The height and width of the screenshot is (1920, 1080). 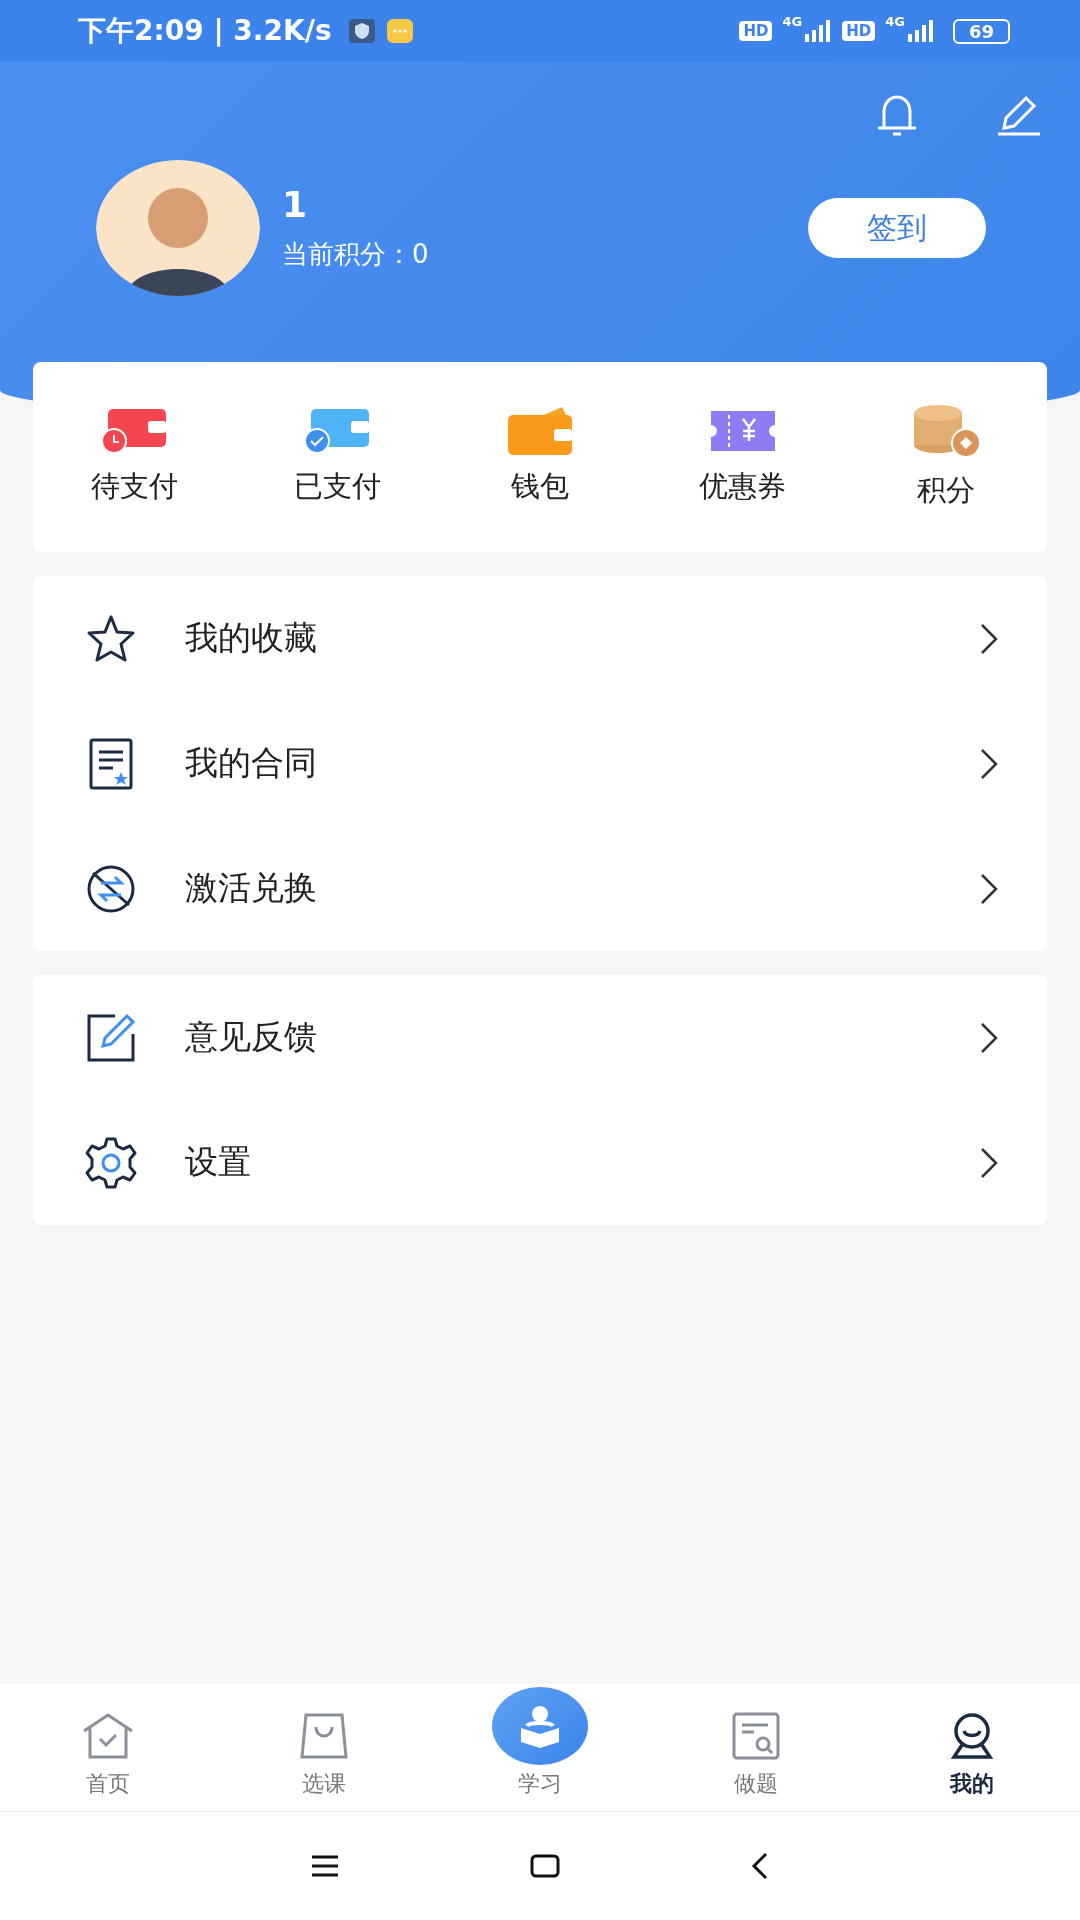 I want to click on user-name: 1, so click(x=295, y=204).